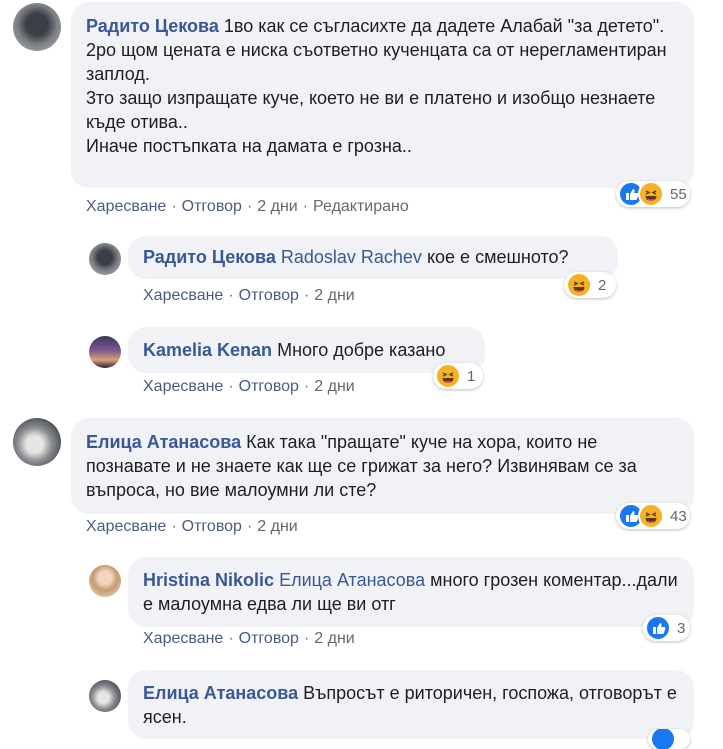 The image size is (723, 749). Describe the element at coordinates (497, 257) in the screenshot. I see `comment-text: кое е смешното?` at that location.